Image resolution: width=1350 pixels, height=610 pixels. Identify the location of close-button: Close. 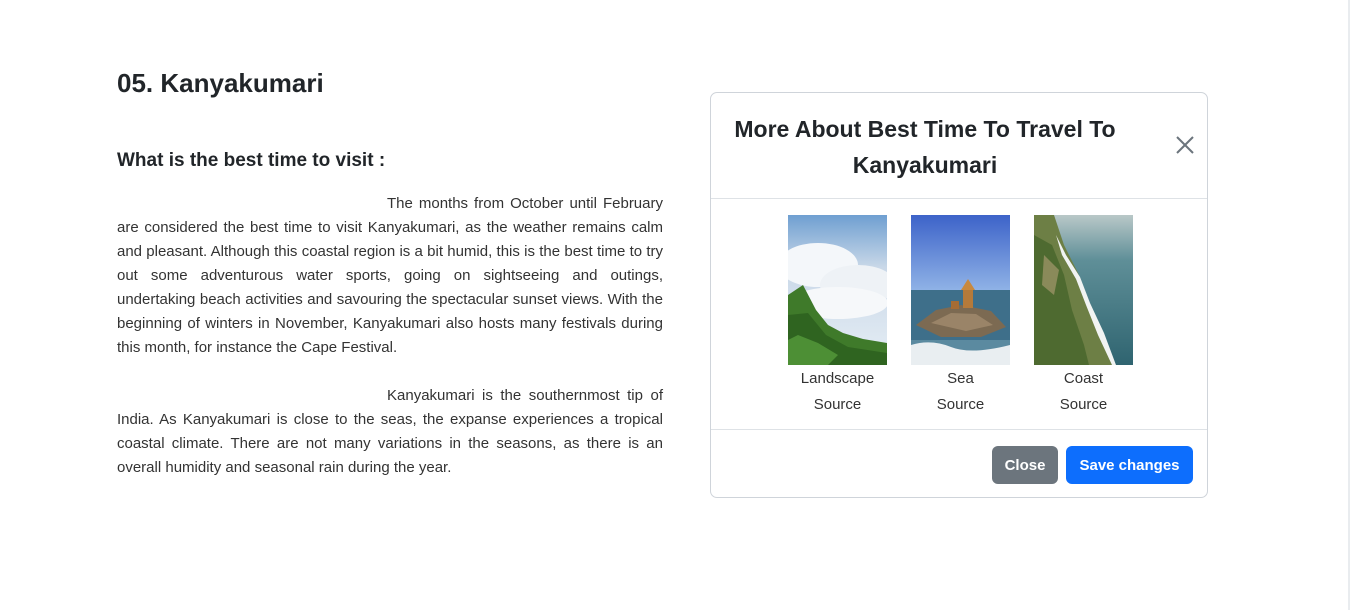
(1025, 465).